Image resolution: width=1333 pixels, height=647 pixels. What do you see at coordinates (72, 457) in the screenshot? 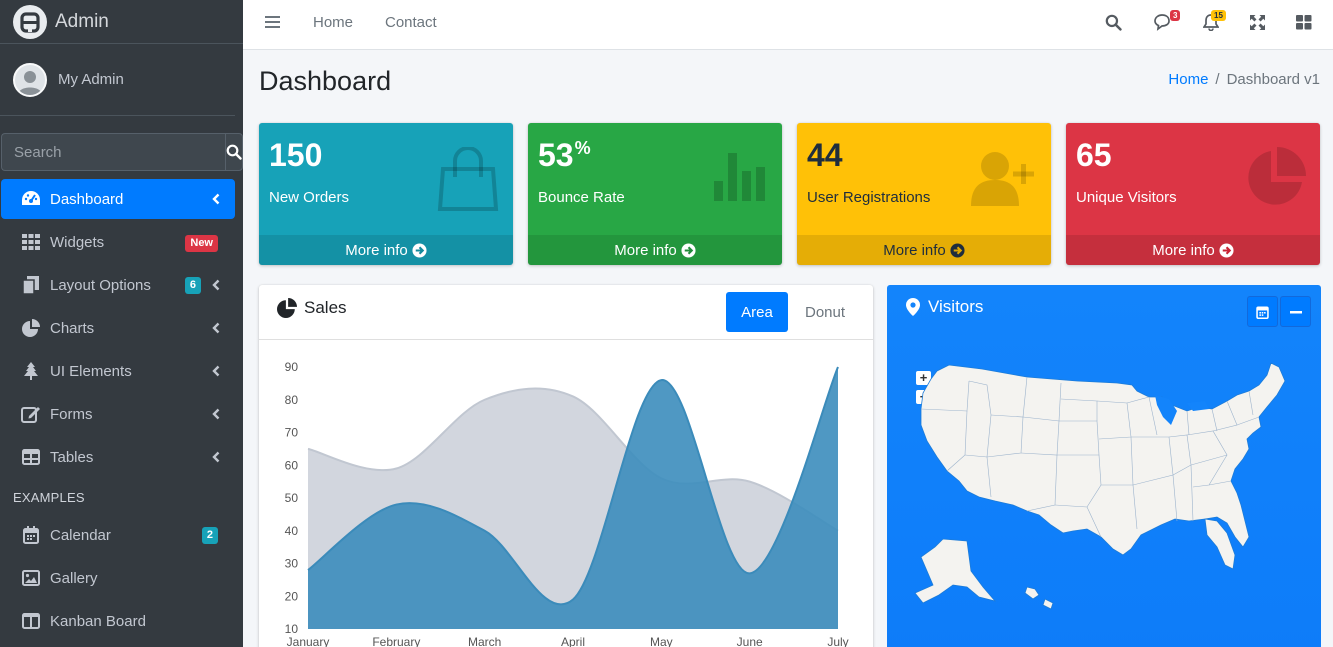
I see `sidebar-item-label: Tables` at bounding box center [72, 457].